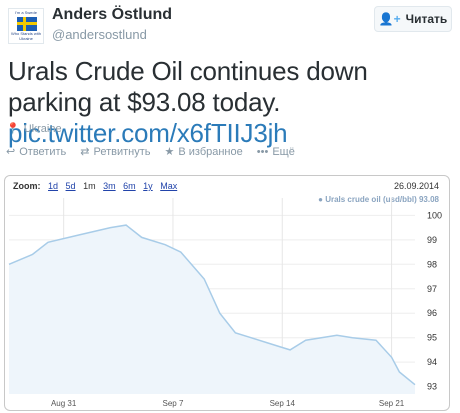 The height and width of the screenshot is (413, 460). What do you see at coordinates (169, 152) in the screenshot?
I see `star-icon: ★` at bounding box center [169, 152].